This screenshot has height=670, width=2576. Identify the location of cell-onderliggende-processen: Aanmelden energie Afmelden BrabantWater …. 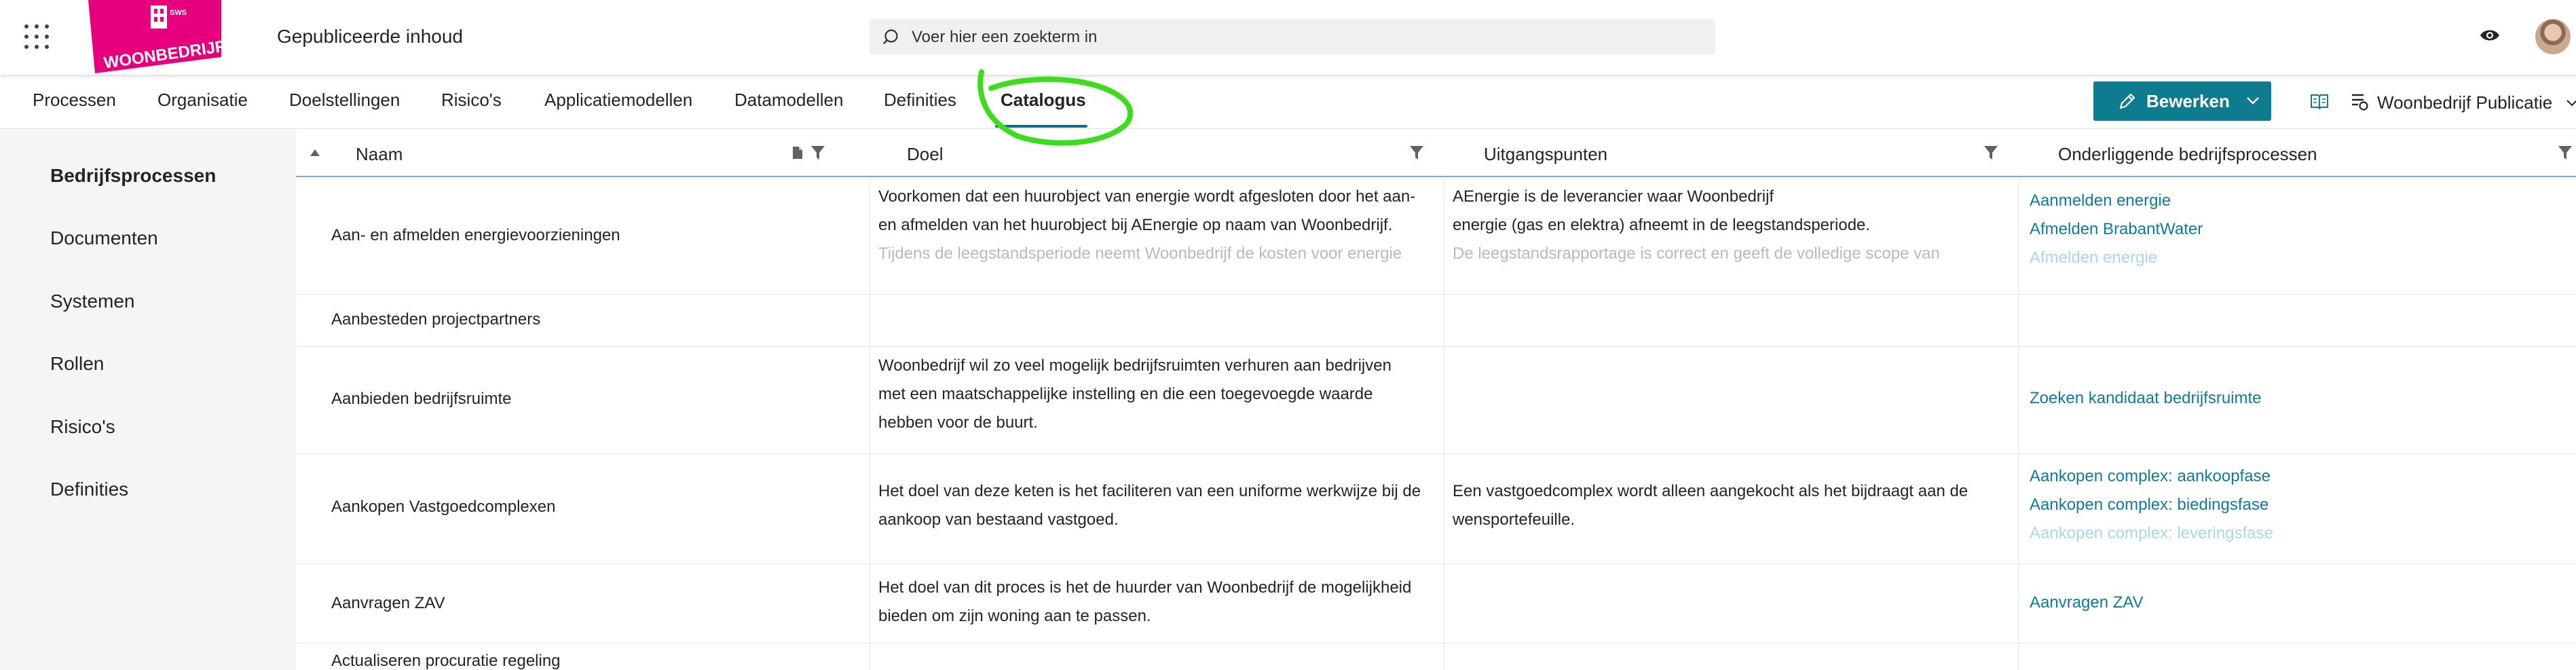
(2297, 236).